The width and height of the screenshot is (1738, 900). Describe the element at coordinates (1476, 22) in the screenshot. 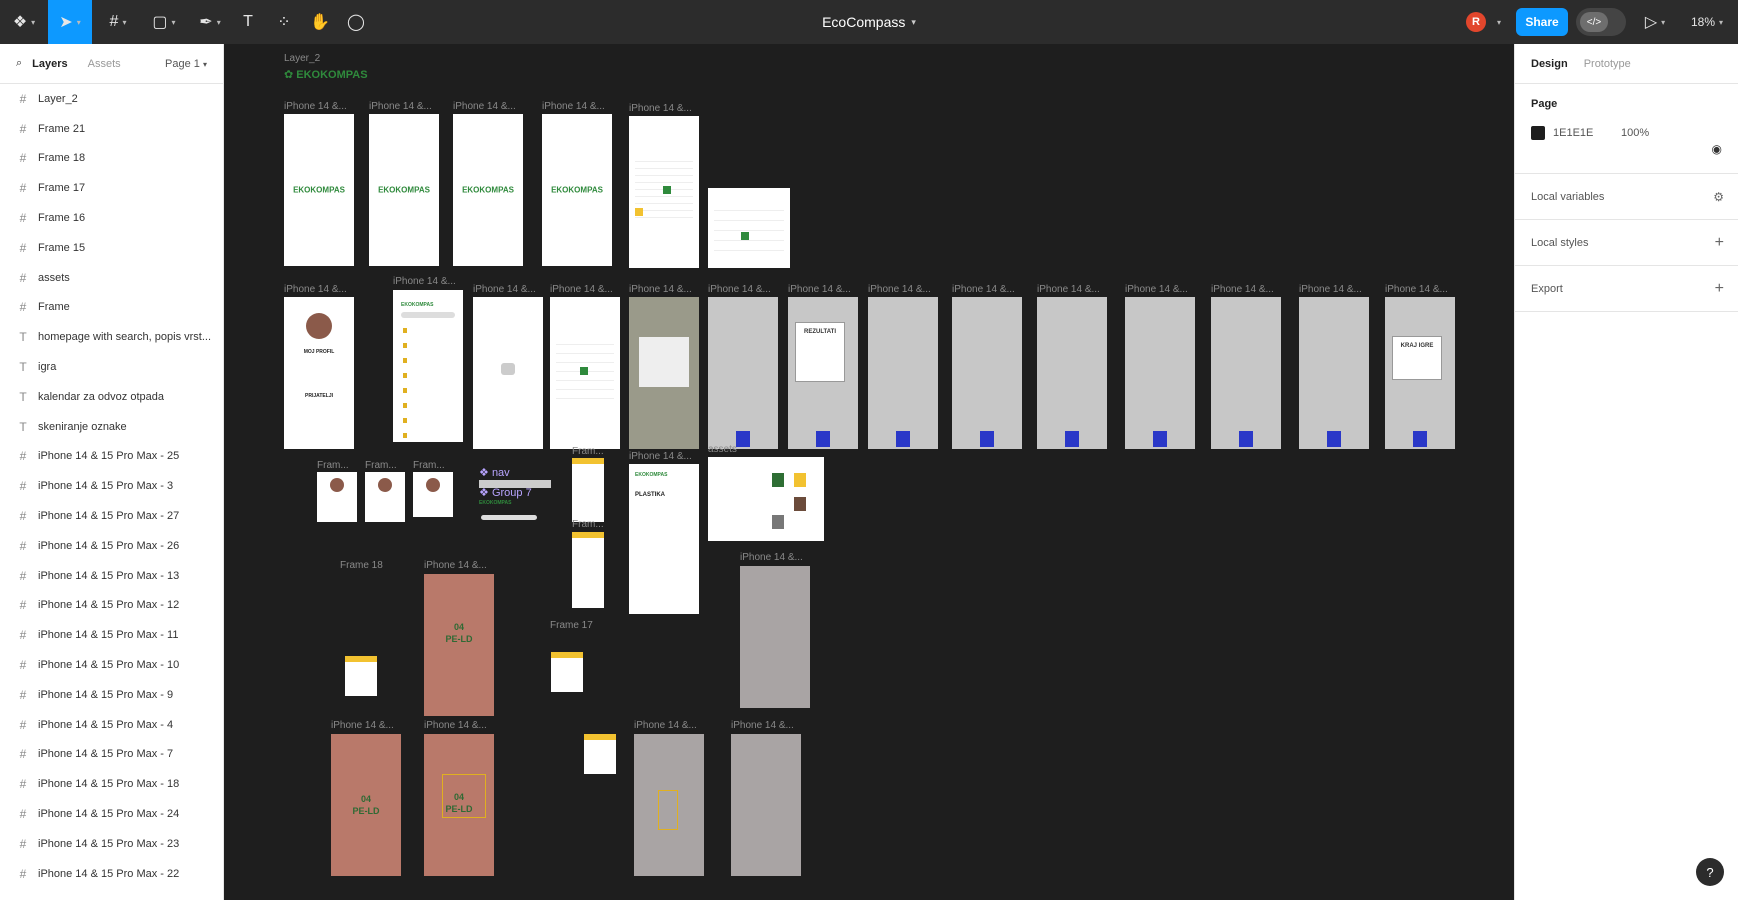

I see `user-avatar: R` at that location.